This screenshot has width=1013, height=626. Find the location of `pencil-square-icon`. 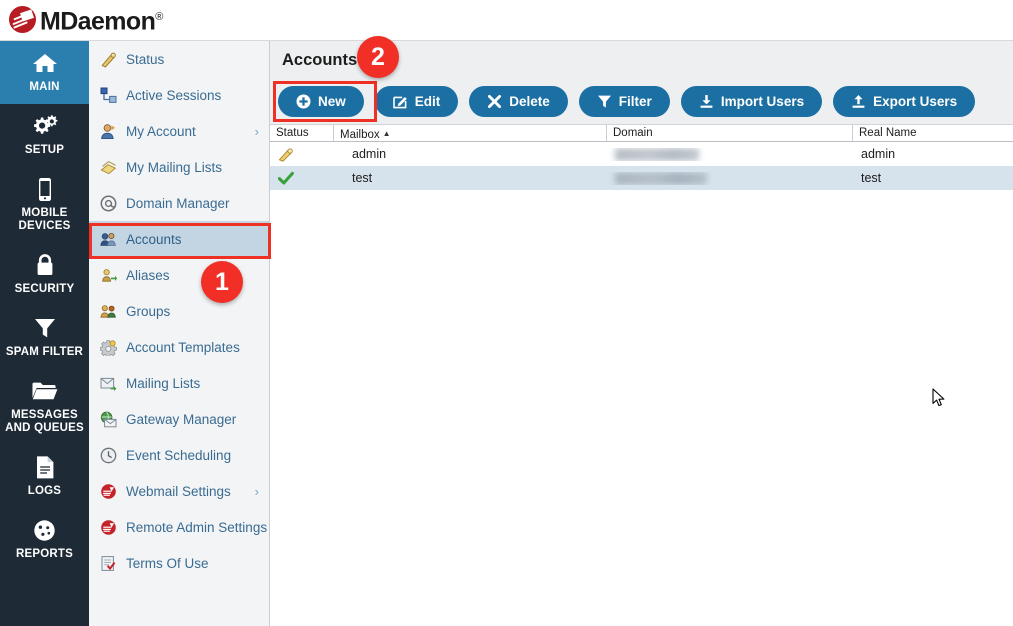

pencil-square-icon is located at coordinates (400, 101).